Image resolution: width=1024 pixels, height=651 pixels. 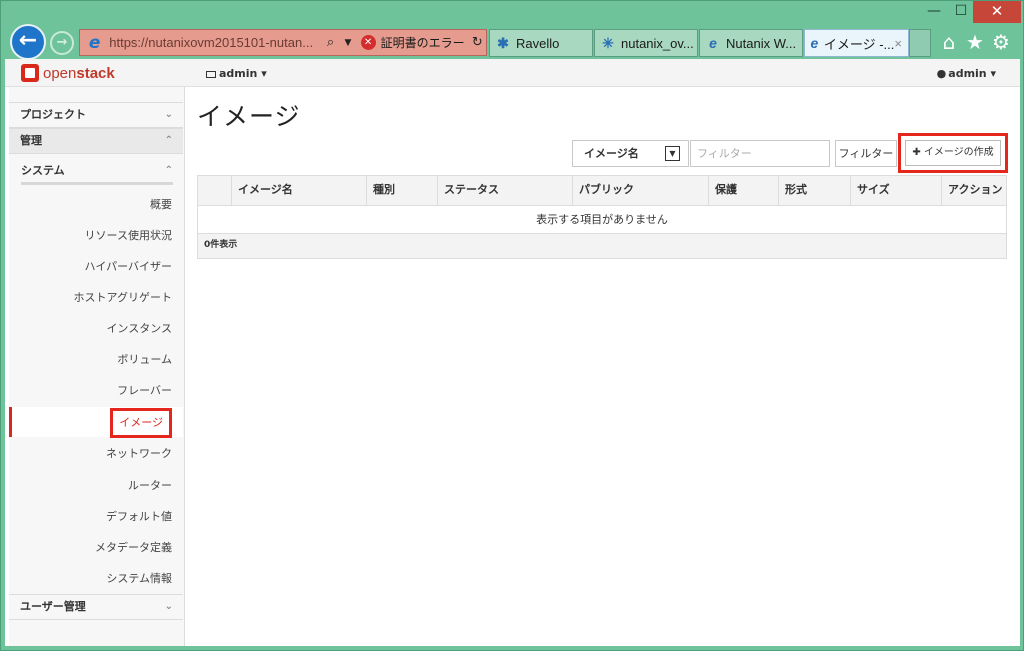 I want to click on column-header: アクション, so click(x=974, y=190).